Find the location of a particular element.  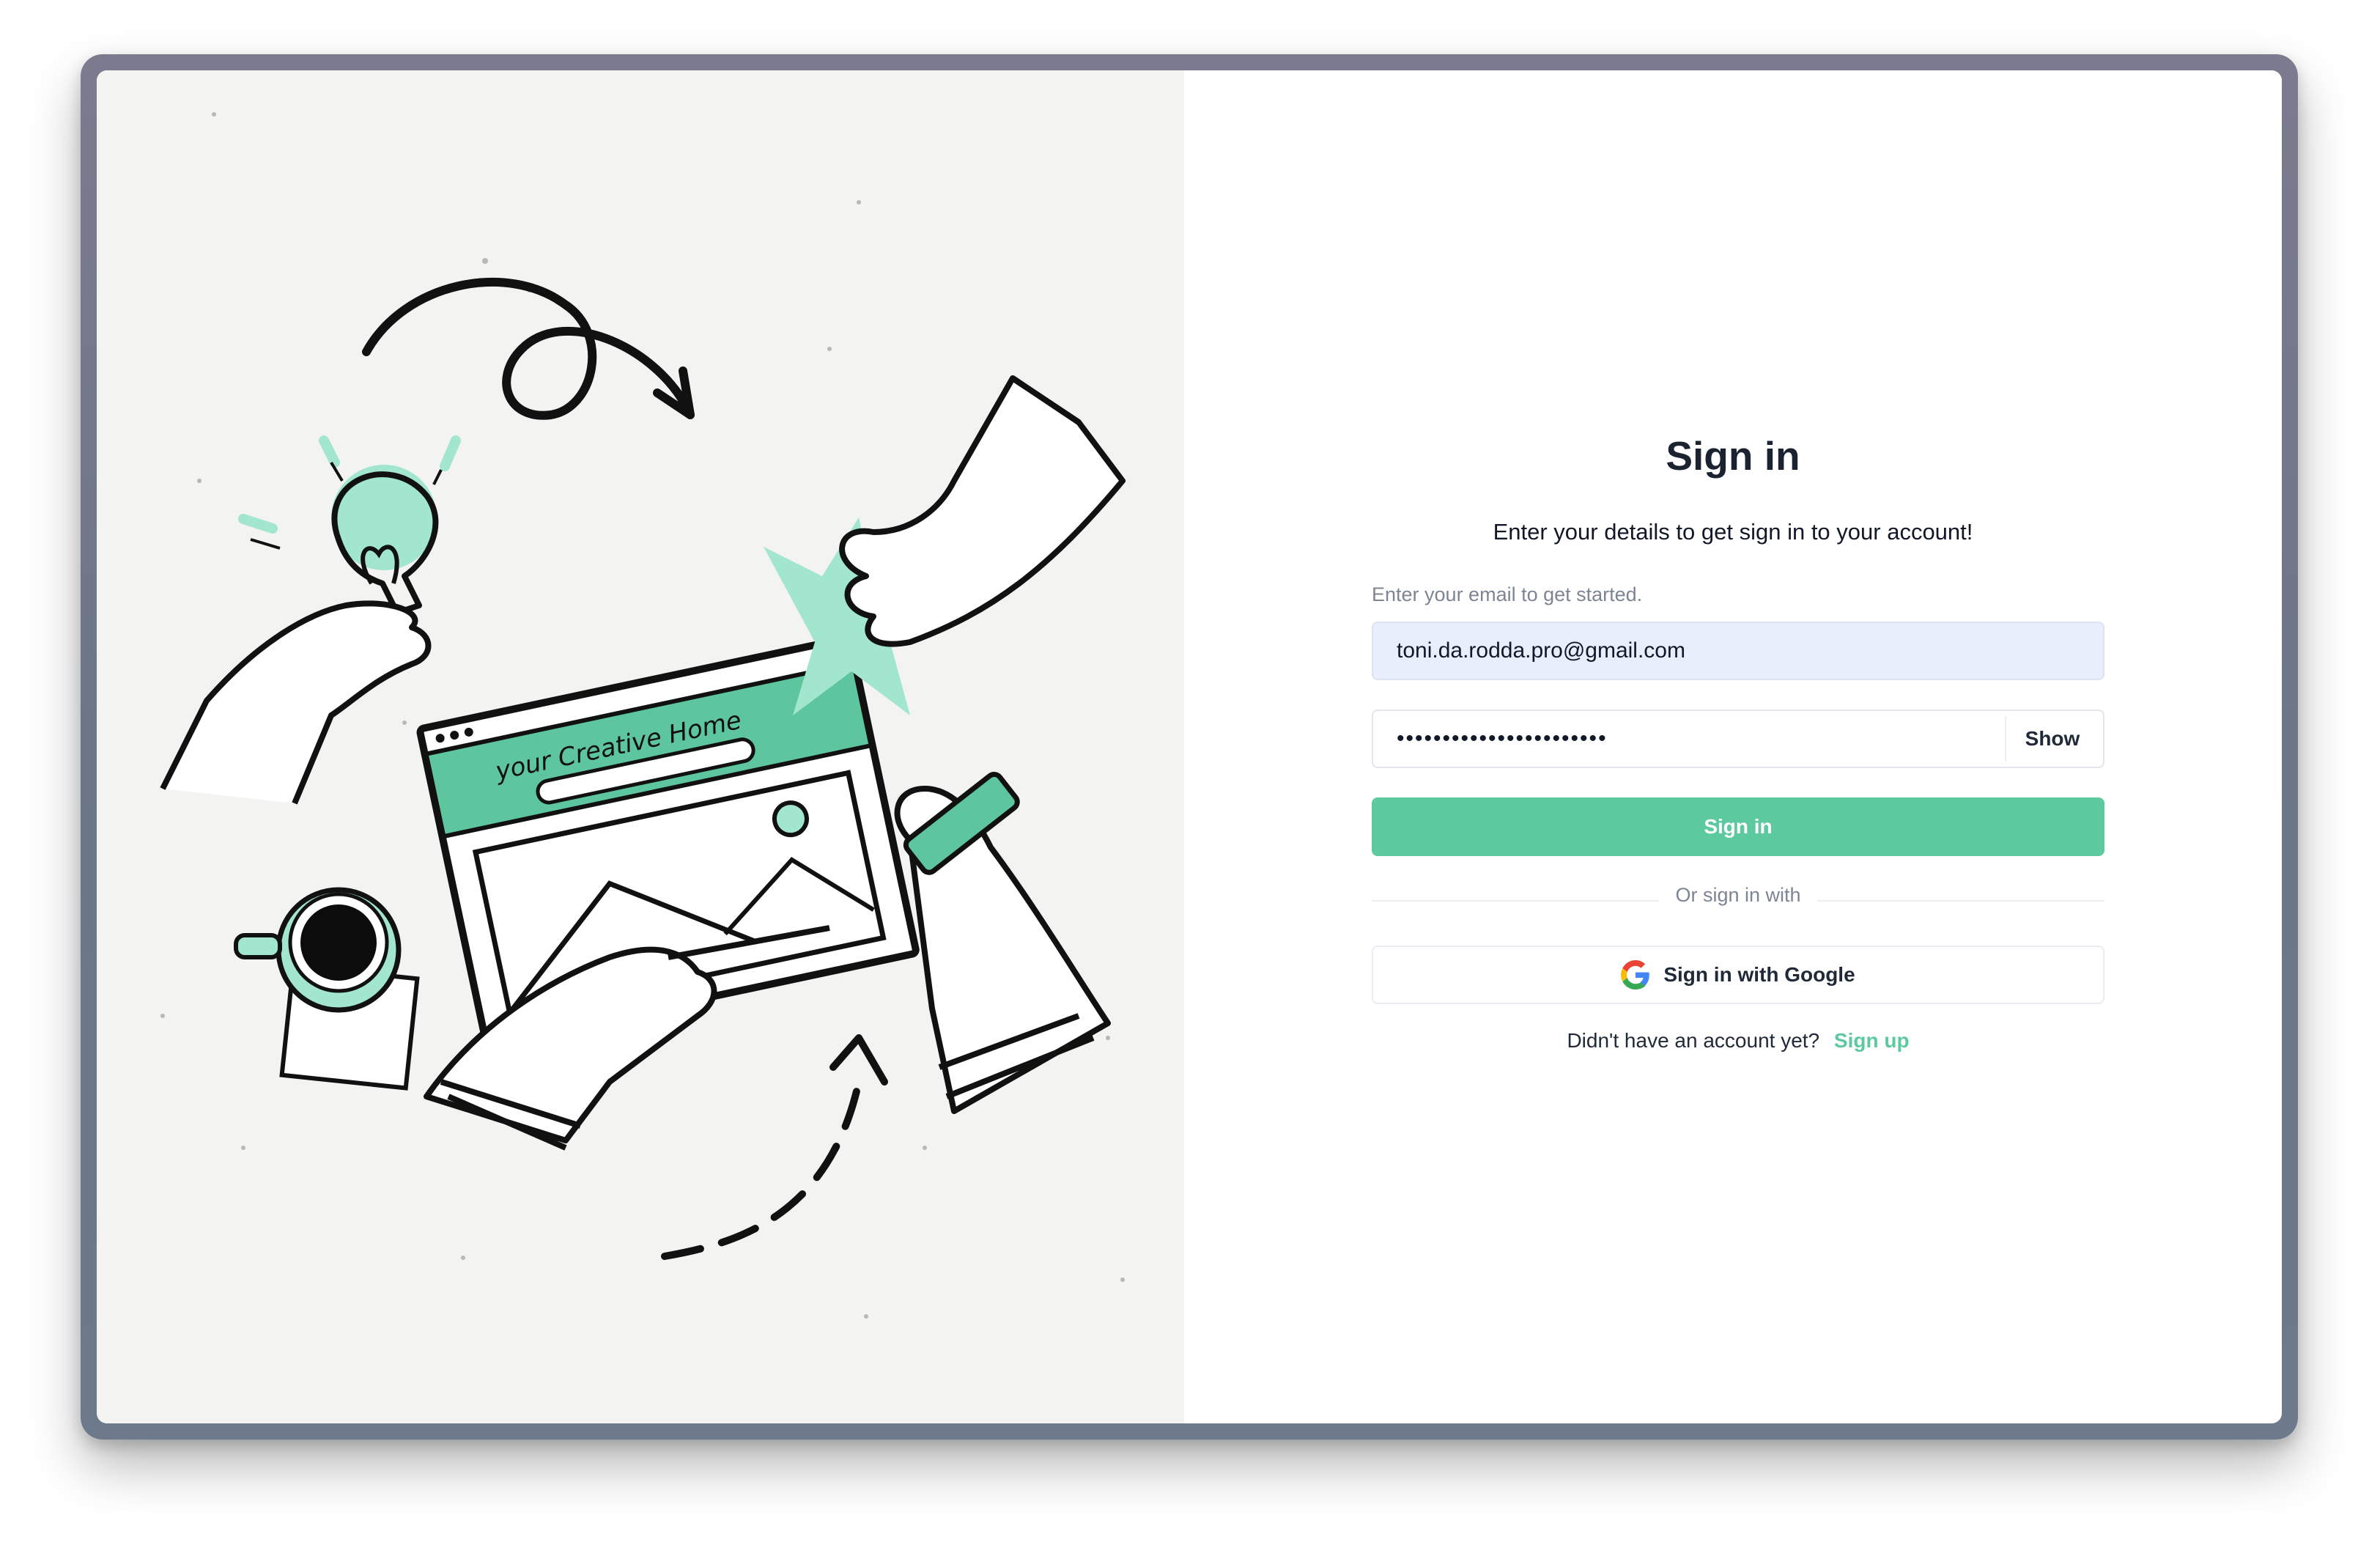

email-field is located at coordinates (1738, 651).